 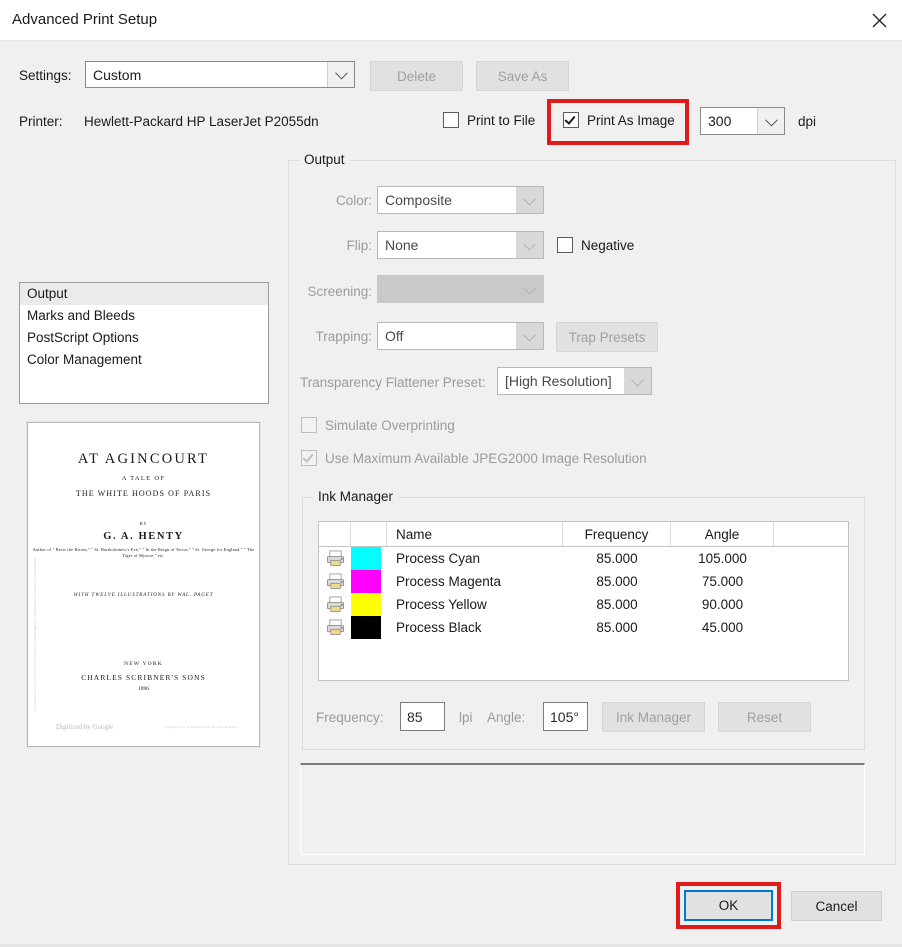 What do you see at coordinates (506, 717) in the screenshot?
I see `angle-label: Angle:` at bounding box center [506, 717].